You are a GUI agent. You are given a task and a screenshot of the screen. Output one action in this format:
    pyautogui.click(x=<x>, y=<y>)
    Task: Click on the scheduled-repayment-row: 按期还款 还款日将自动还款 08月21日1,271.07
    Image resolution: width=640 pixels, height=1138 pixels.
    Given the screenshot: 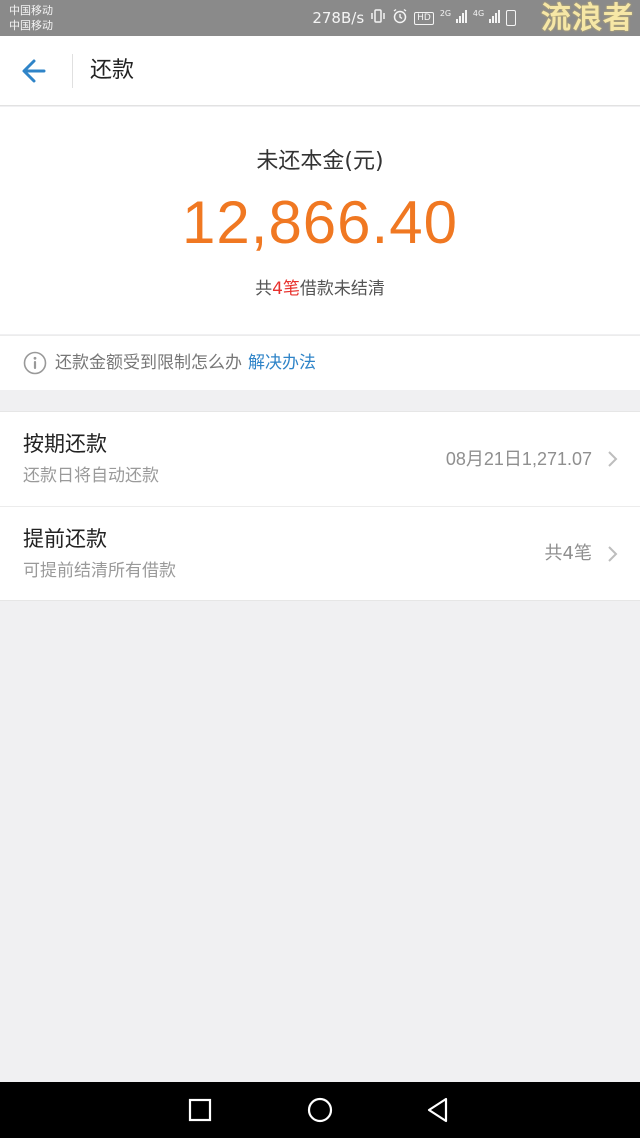 What is the action you would take?
    pyautogui.click(x=320, y=459)
    